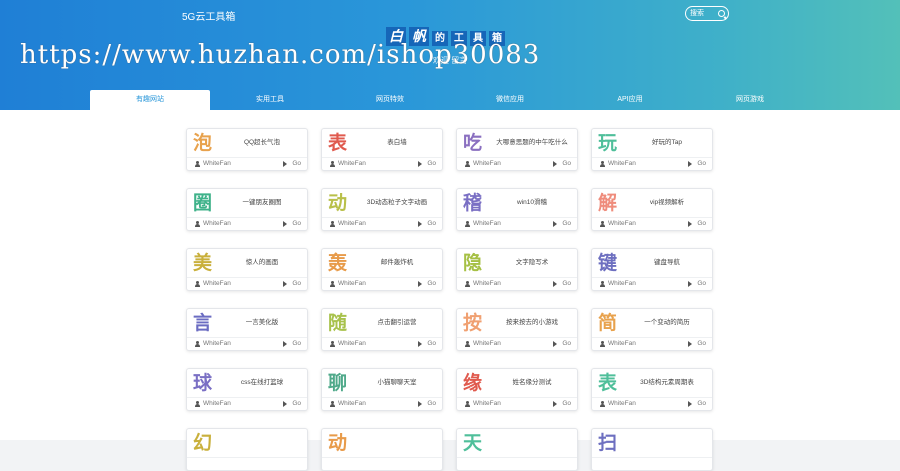  I want to click on tool-card: 圈 一键朋友圈图 WhiteFan Go, so click(247, 209).